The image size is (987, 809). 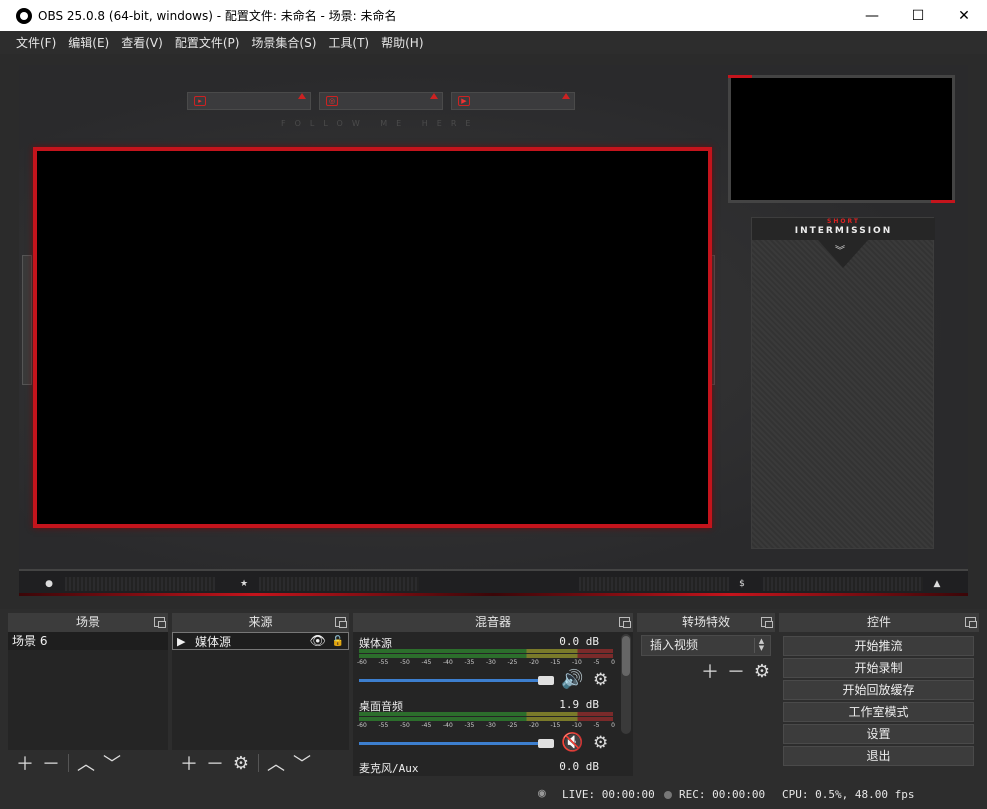 I want to click on scenes-dock-title: 场景, so click(x=88, y=622).